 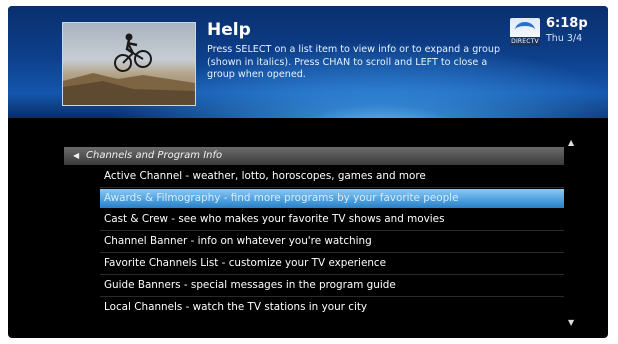 I want to click on page-title: Help, so click(x=229, y=30).